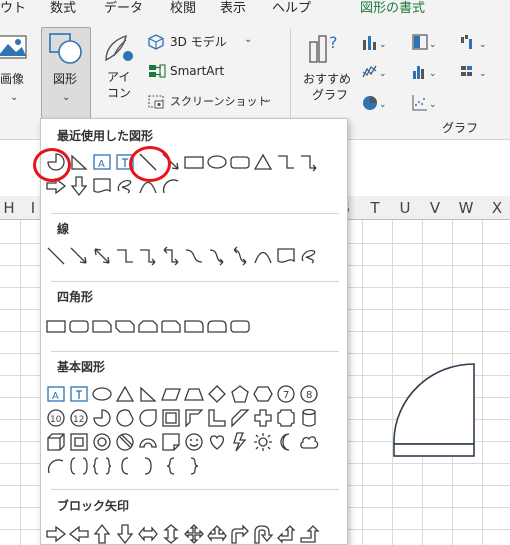 The height and width of the screenshot is (545, 510). What do you see at coordinates (240, 418) in the screenshot?
I see `shape-diagstripe-icon` at bounding box center [240, 418].